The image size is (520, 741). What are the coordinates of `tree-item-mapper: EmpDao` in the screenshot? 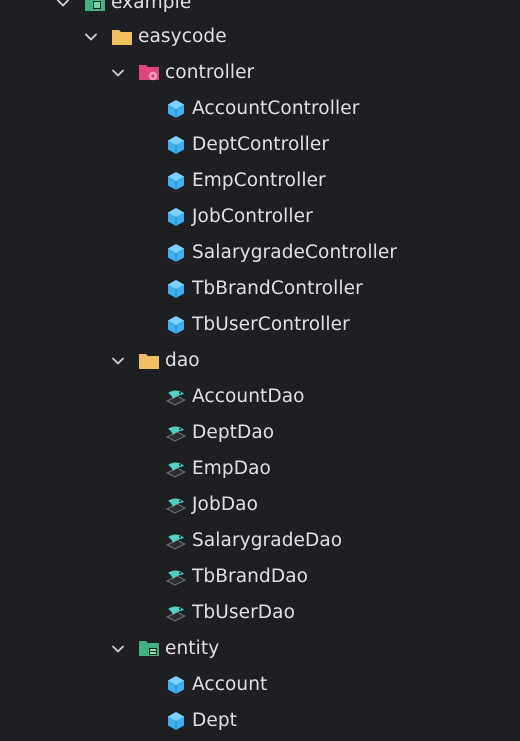 It's located at (260, 469).